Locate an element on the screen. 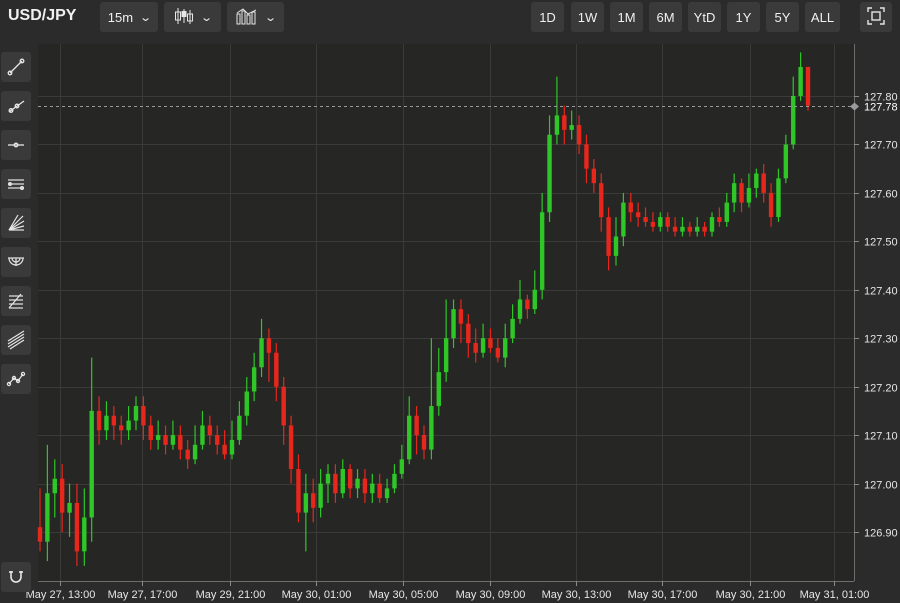 The image size is (900, 603). x-tick-label: May 30, 09:00 is located at coordinates (491, 595).